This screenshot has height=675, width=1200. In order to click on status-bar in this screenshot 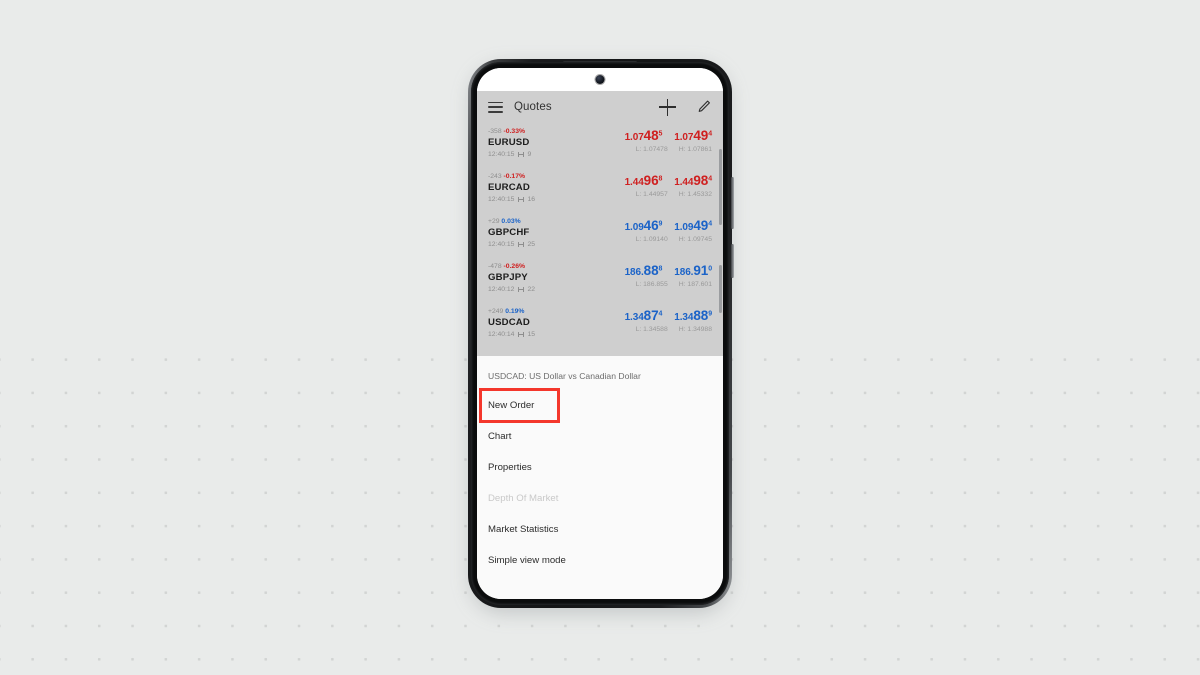, I will do `click(600, 79)`.